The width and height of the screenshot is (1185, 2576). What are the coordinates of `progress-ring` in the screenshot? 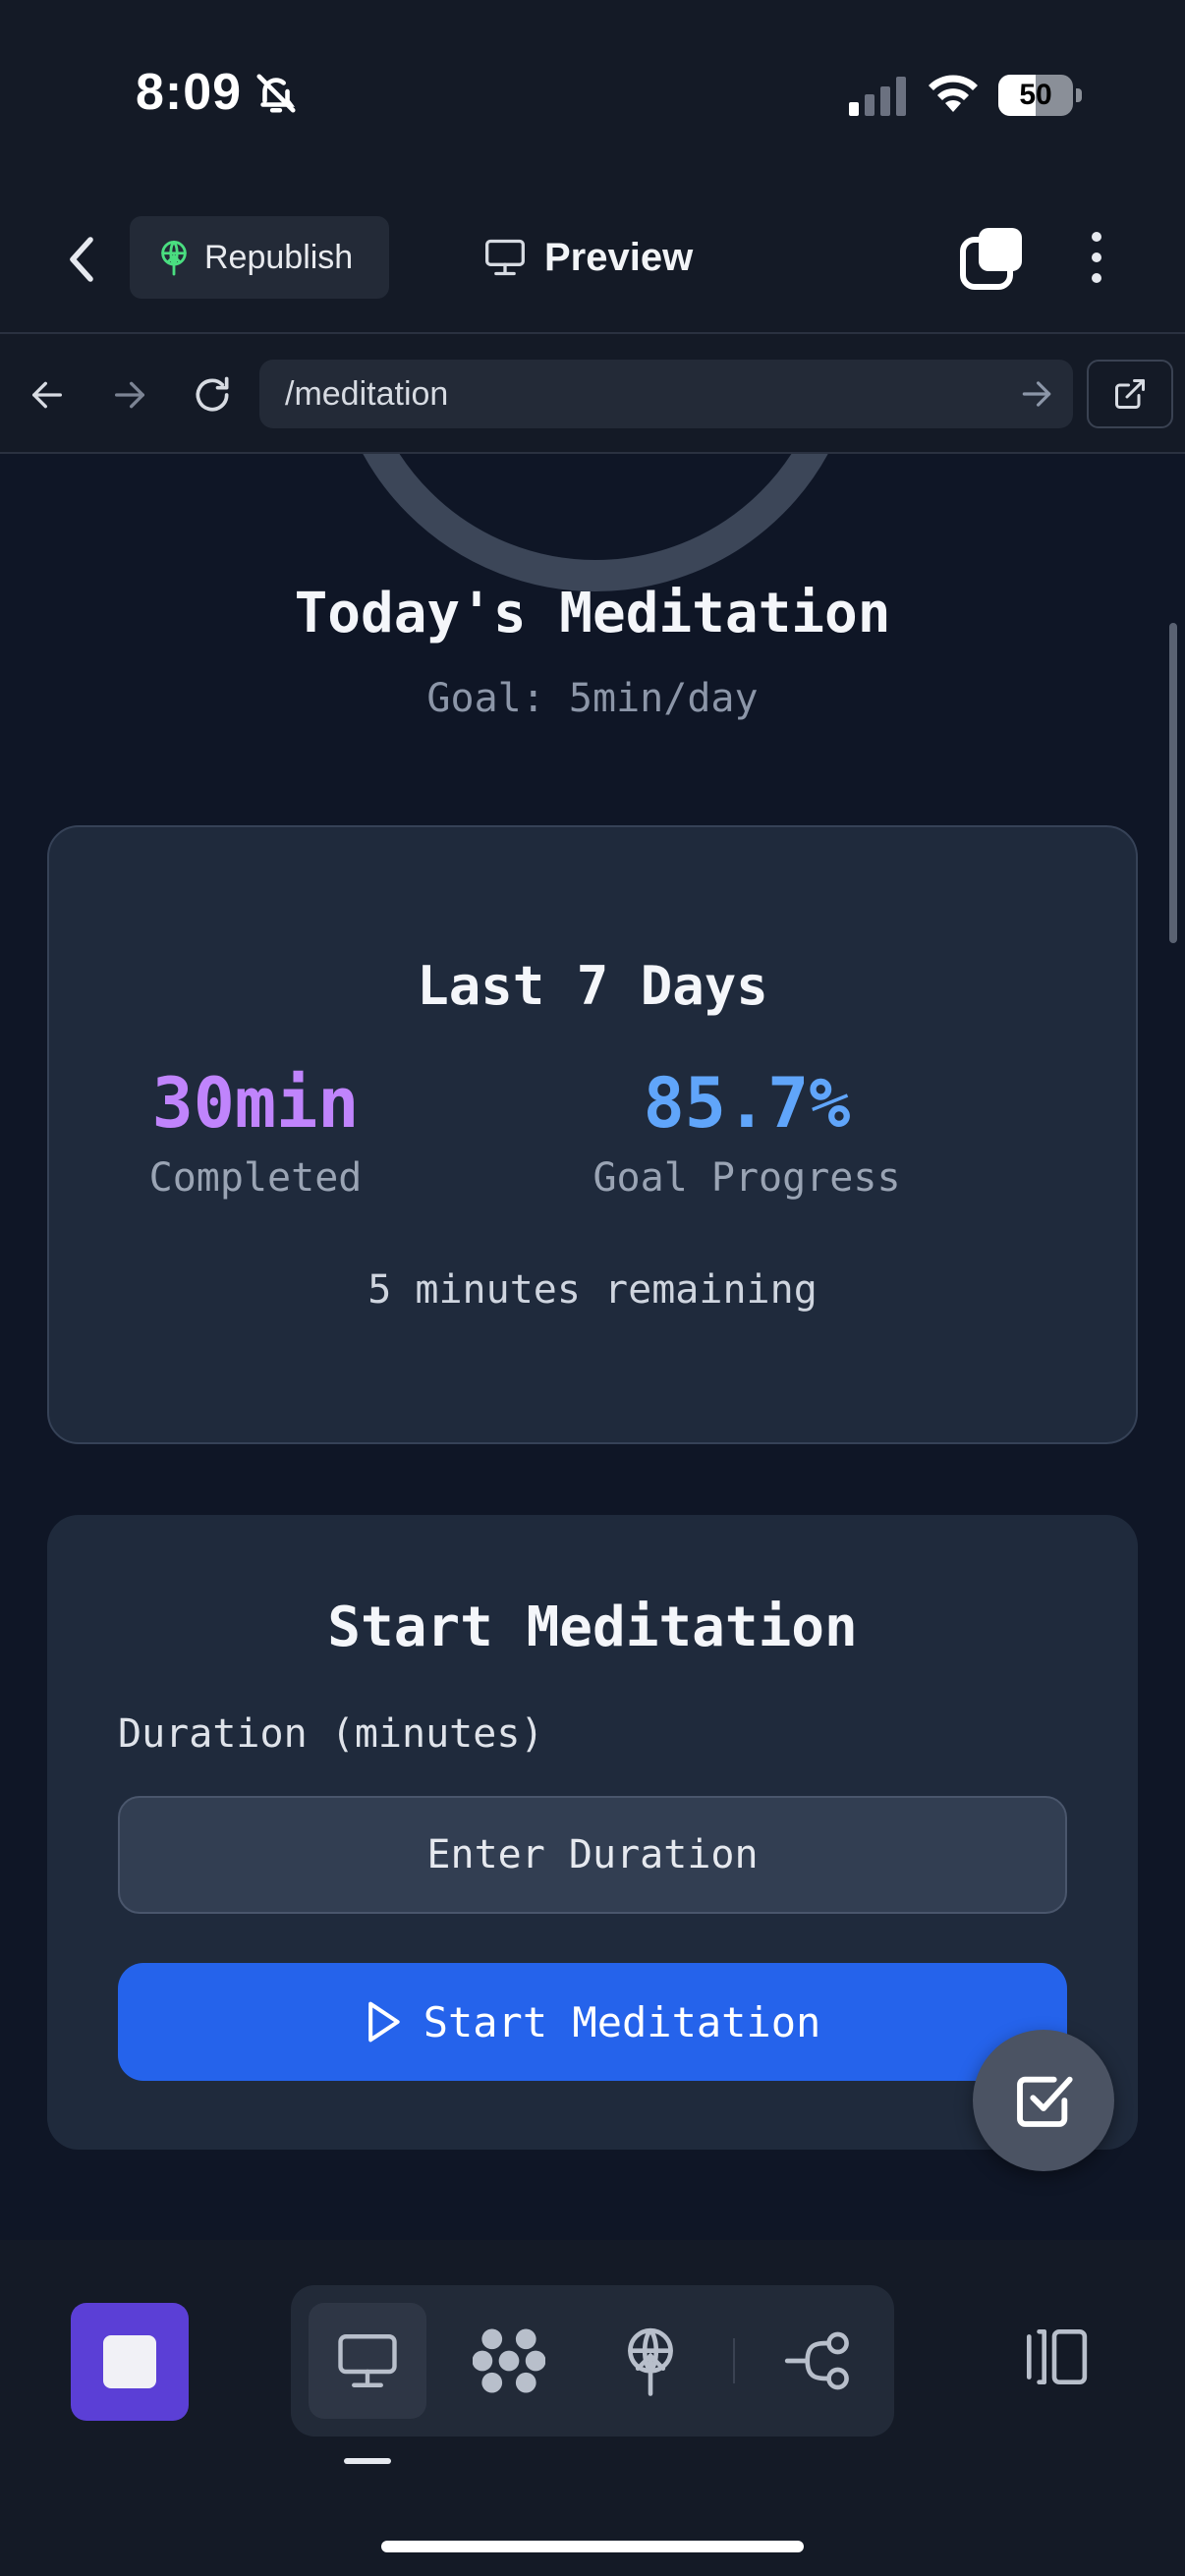 It's located at (596, 522).